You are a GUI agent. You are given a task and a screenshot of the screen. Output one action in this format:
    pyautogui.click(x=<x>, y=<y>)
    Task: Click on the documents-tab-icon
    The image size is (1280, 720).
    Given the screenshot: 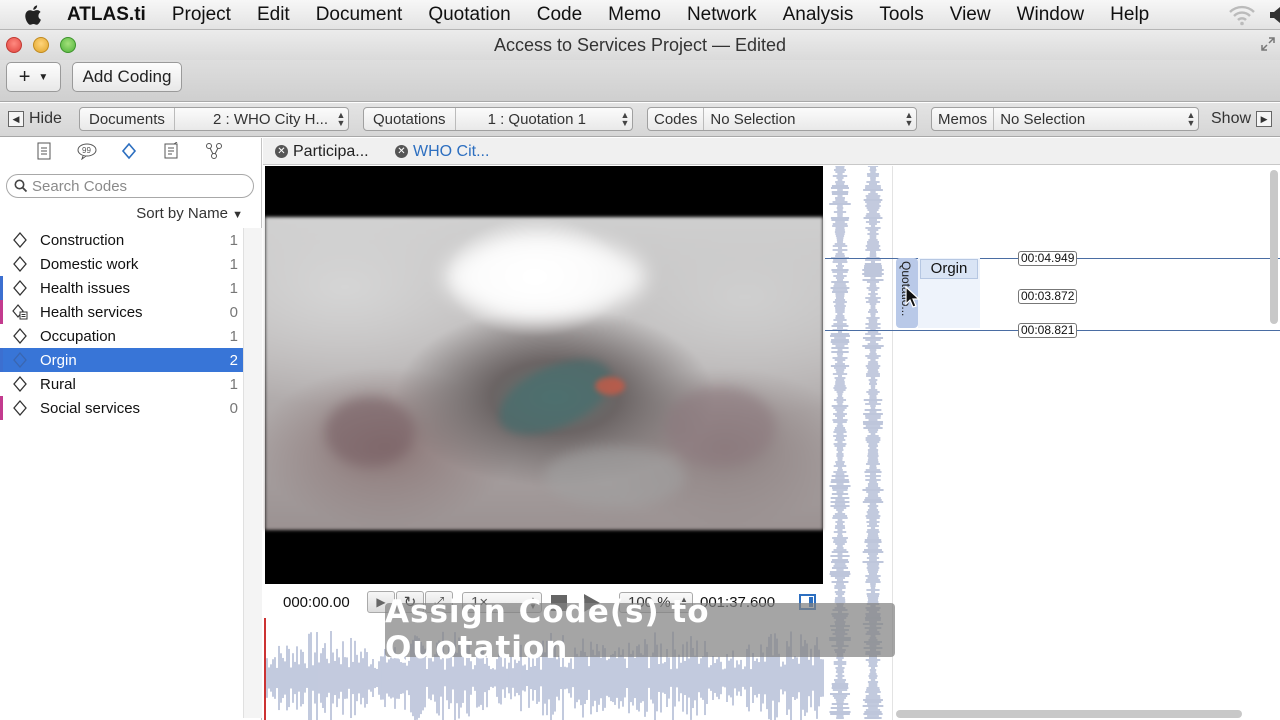 What is the action you would take?
    pyautogui.click(x=44, y=151)
    